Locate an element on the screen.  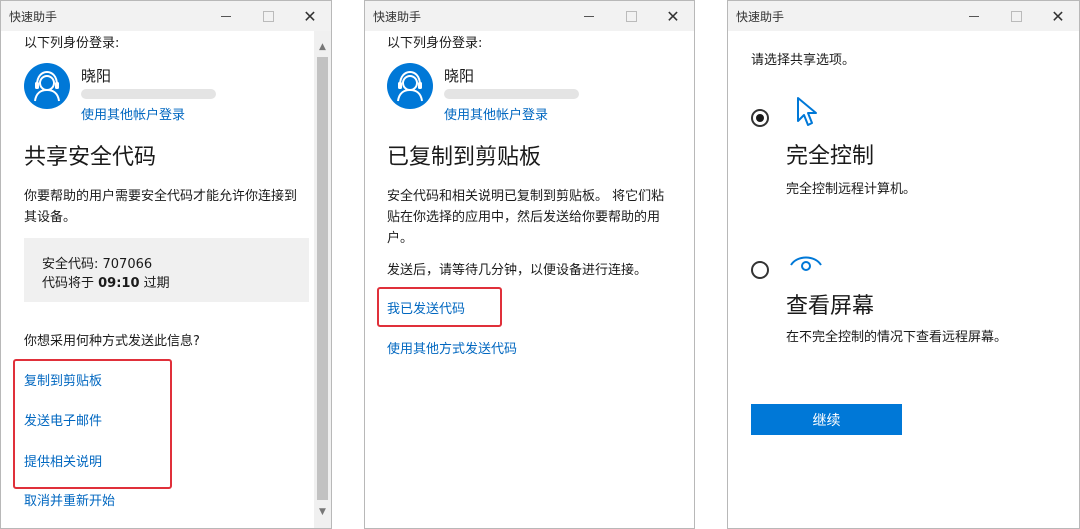
full-control-title: 完全控制 is located at coordinates (830, 154).